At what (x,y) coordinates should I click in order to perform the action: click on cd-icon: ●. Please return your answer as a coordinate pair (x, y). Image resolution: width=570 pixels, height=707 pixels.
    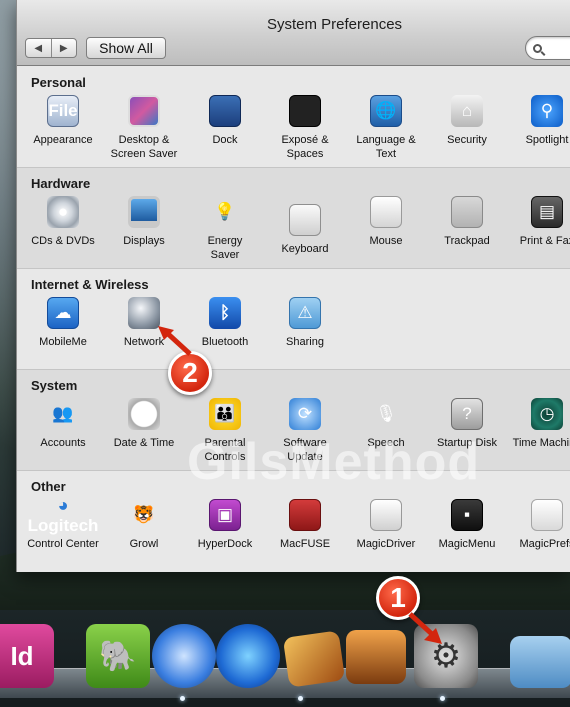
    Looking at the image, I should click on (63, 212).